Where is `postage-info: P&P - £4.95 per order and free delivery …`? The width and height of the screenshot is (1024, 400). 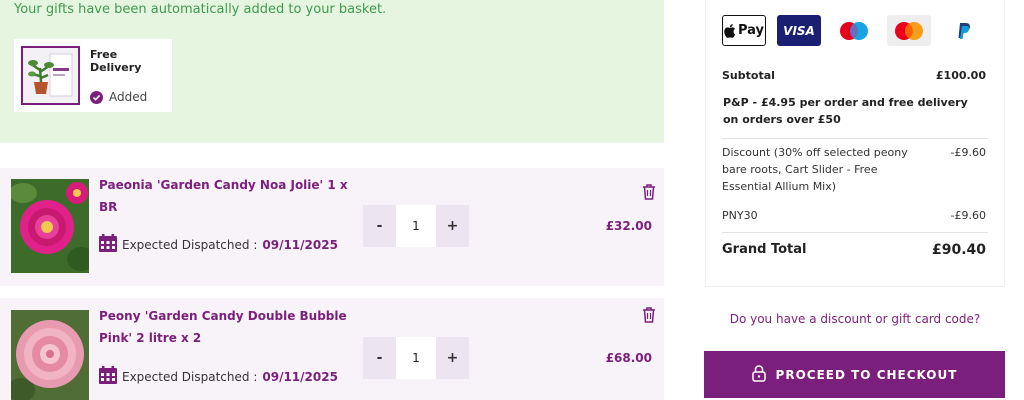 postage-info: P&P - £4.95 per order and free delivery … is located at coordinates (845, 111).